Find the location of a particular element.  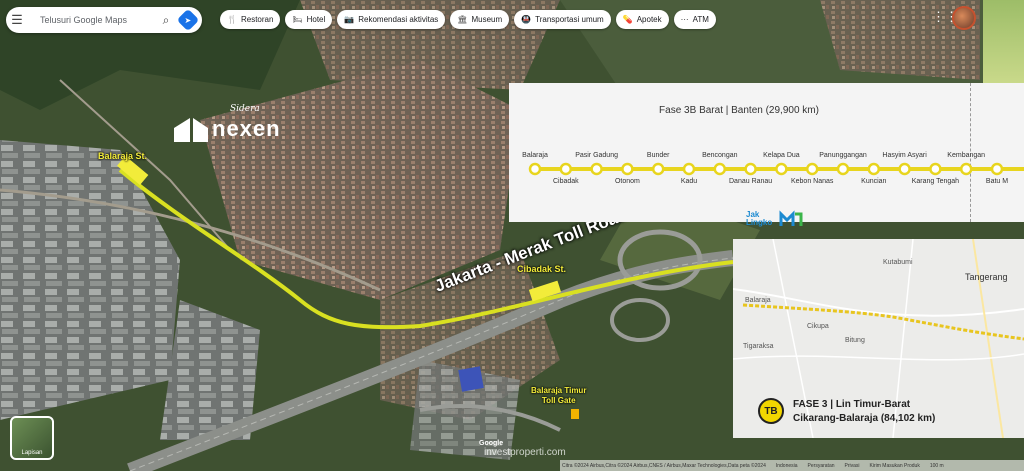

toll-gate-marker is located at coordinates (575, 414).